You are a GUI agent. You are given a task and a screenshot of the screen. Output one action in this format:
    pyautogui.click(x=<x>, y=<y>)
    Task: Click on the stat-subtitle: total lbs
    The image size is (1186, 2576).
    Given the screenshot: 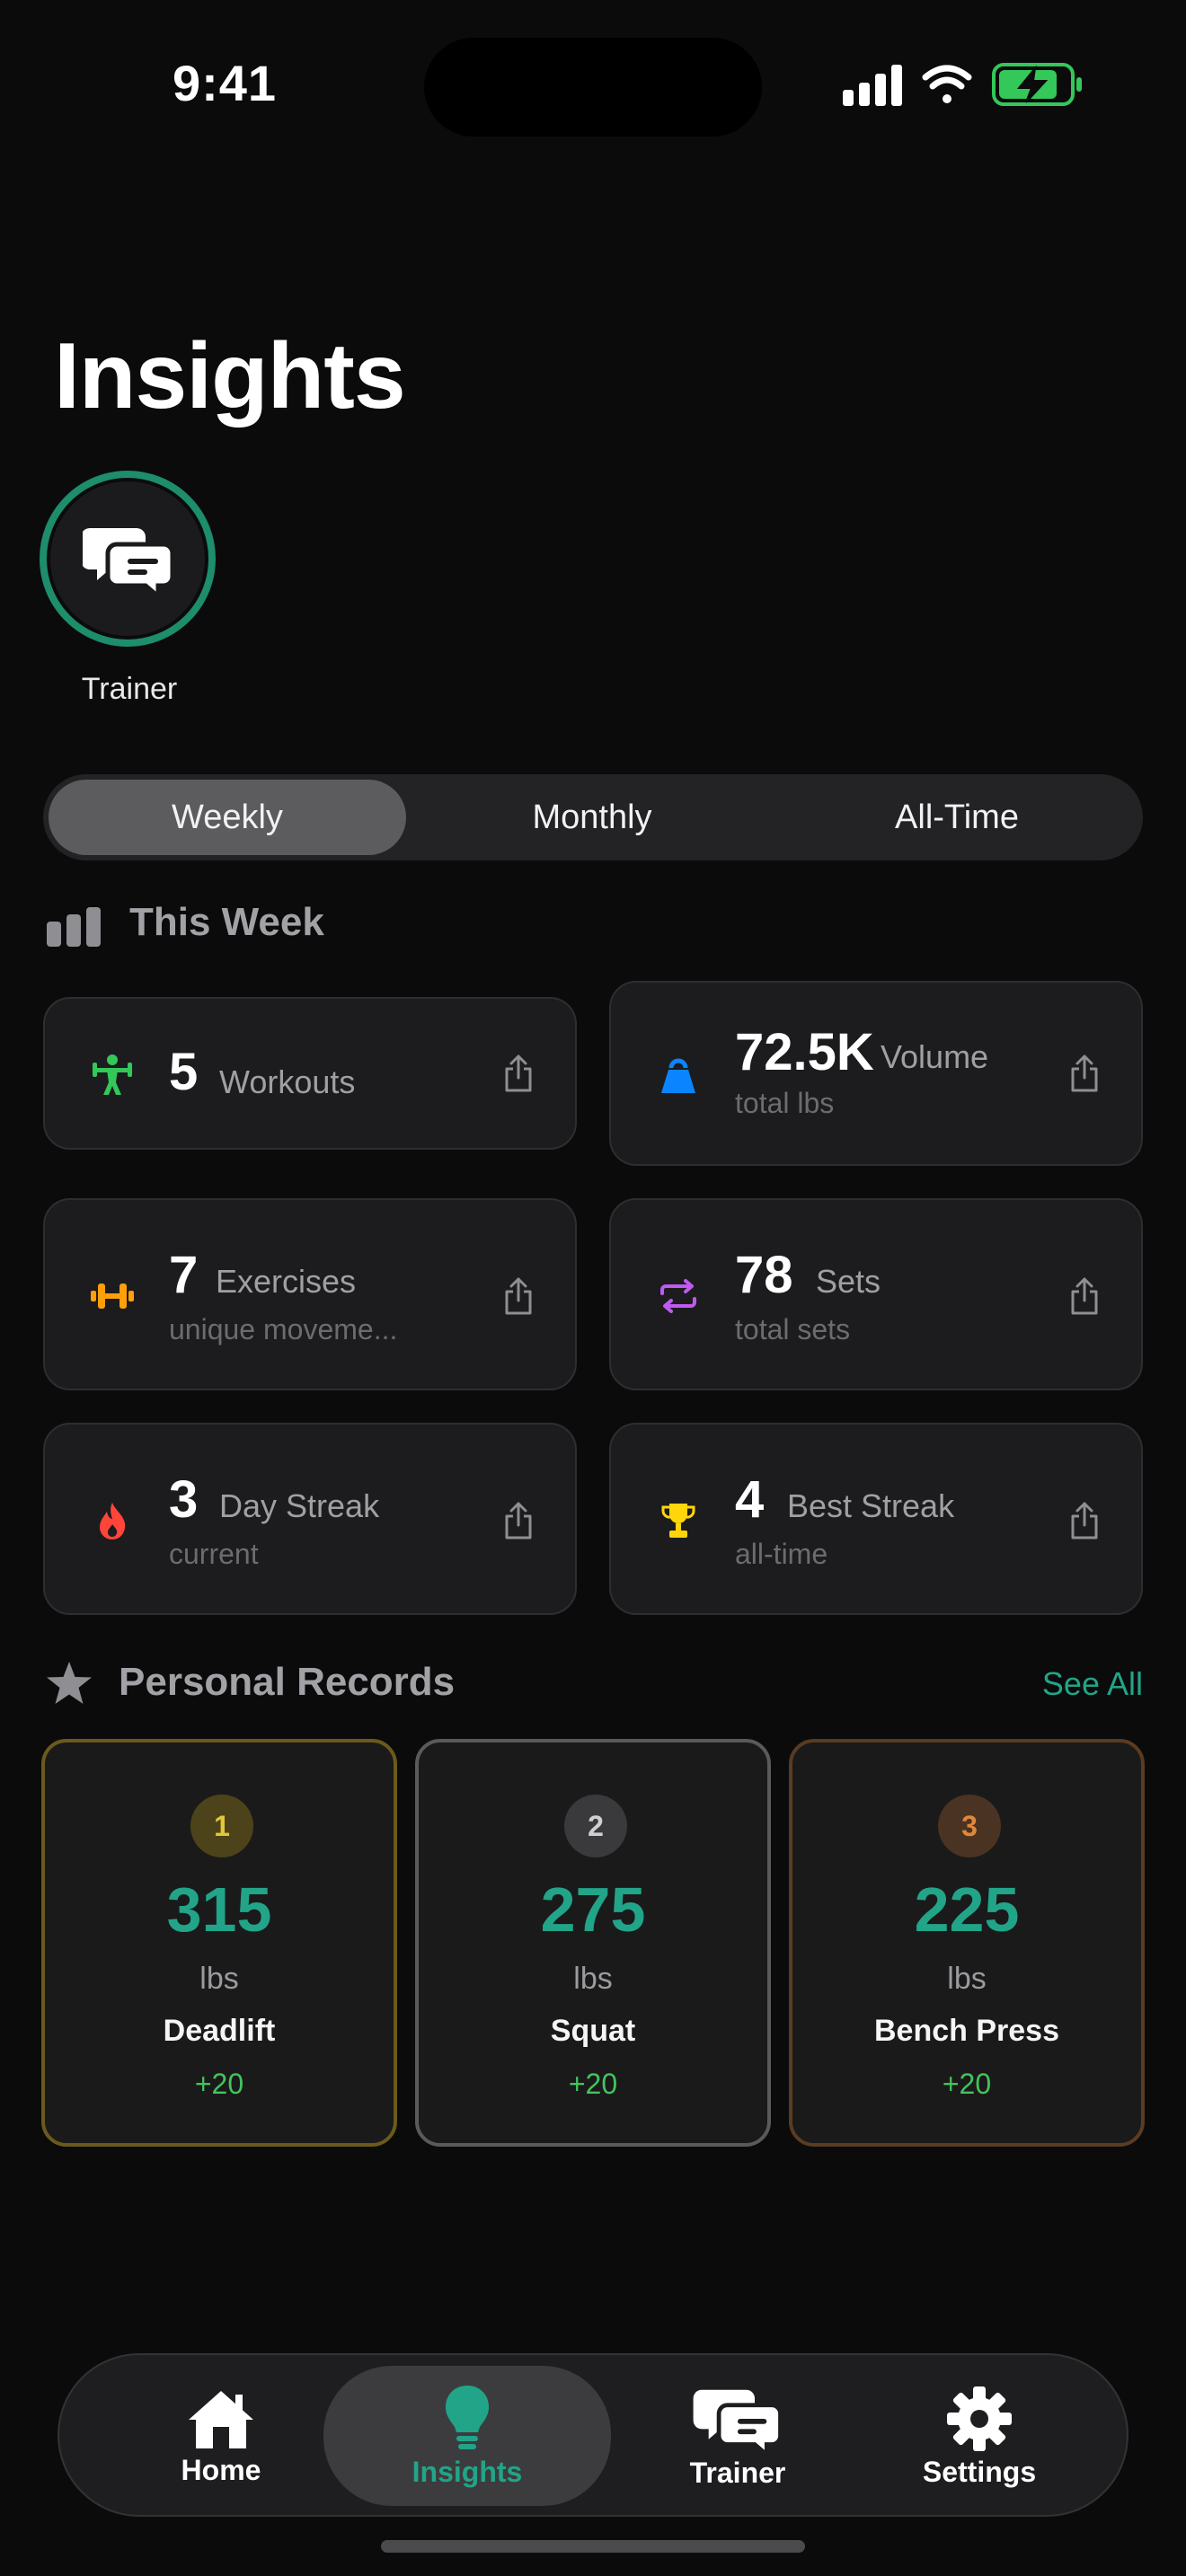 What is the action you would take?
    pyautogui.click(x=785, y=1103)
    